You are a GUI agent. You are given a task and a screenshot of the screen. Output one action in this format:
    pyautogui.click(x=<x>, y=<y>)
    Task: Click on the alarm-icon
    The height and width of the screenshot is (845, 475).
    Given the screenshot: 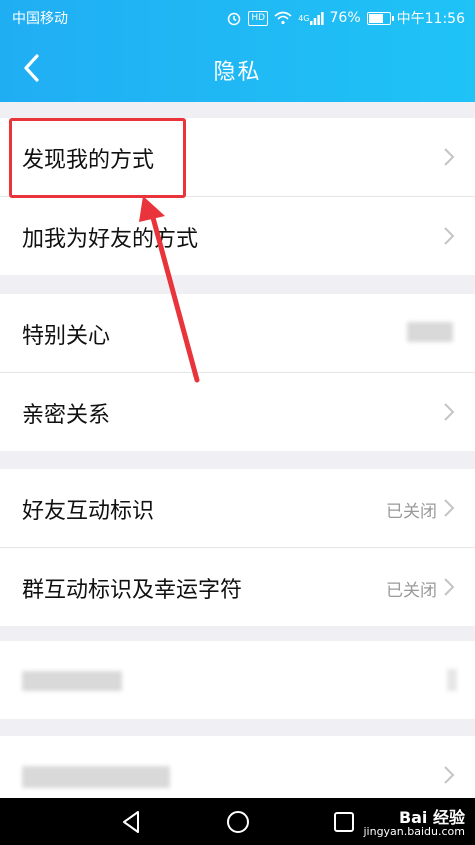 What is the action you would take?
    pyautogui.click(x=234, y=18)
    